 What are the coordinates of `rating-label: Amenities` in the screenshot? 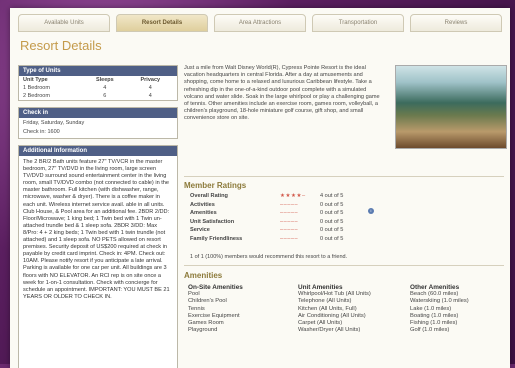 It's located at (203, 213).